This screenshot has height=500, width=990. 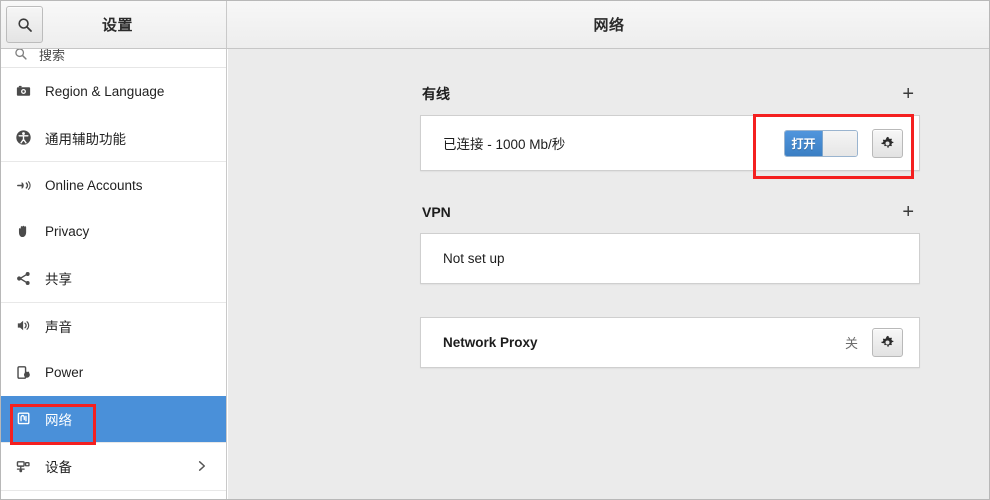 I want to click on sidebar-item-online-accounts: Online Accounts, so click(x=113, y=185).